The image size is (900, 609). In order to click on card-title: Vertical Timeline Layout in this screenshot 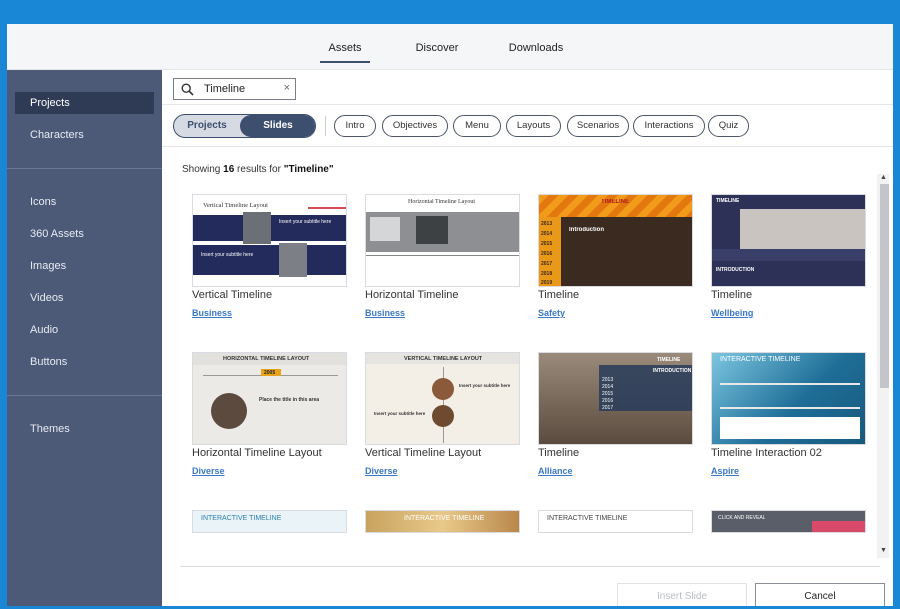, I will do `click(423, 453)`.